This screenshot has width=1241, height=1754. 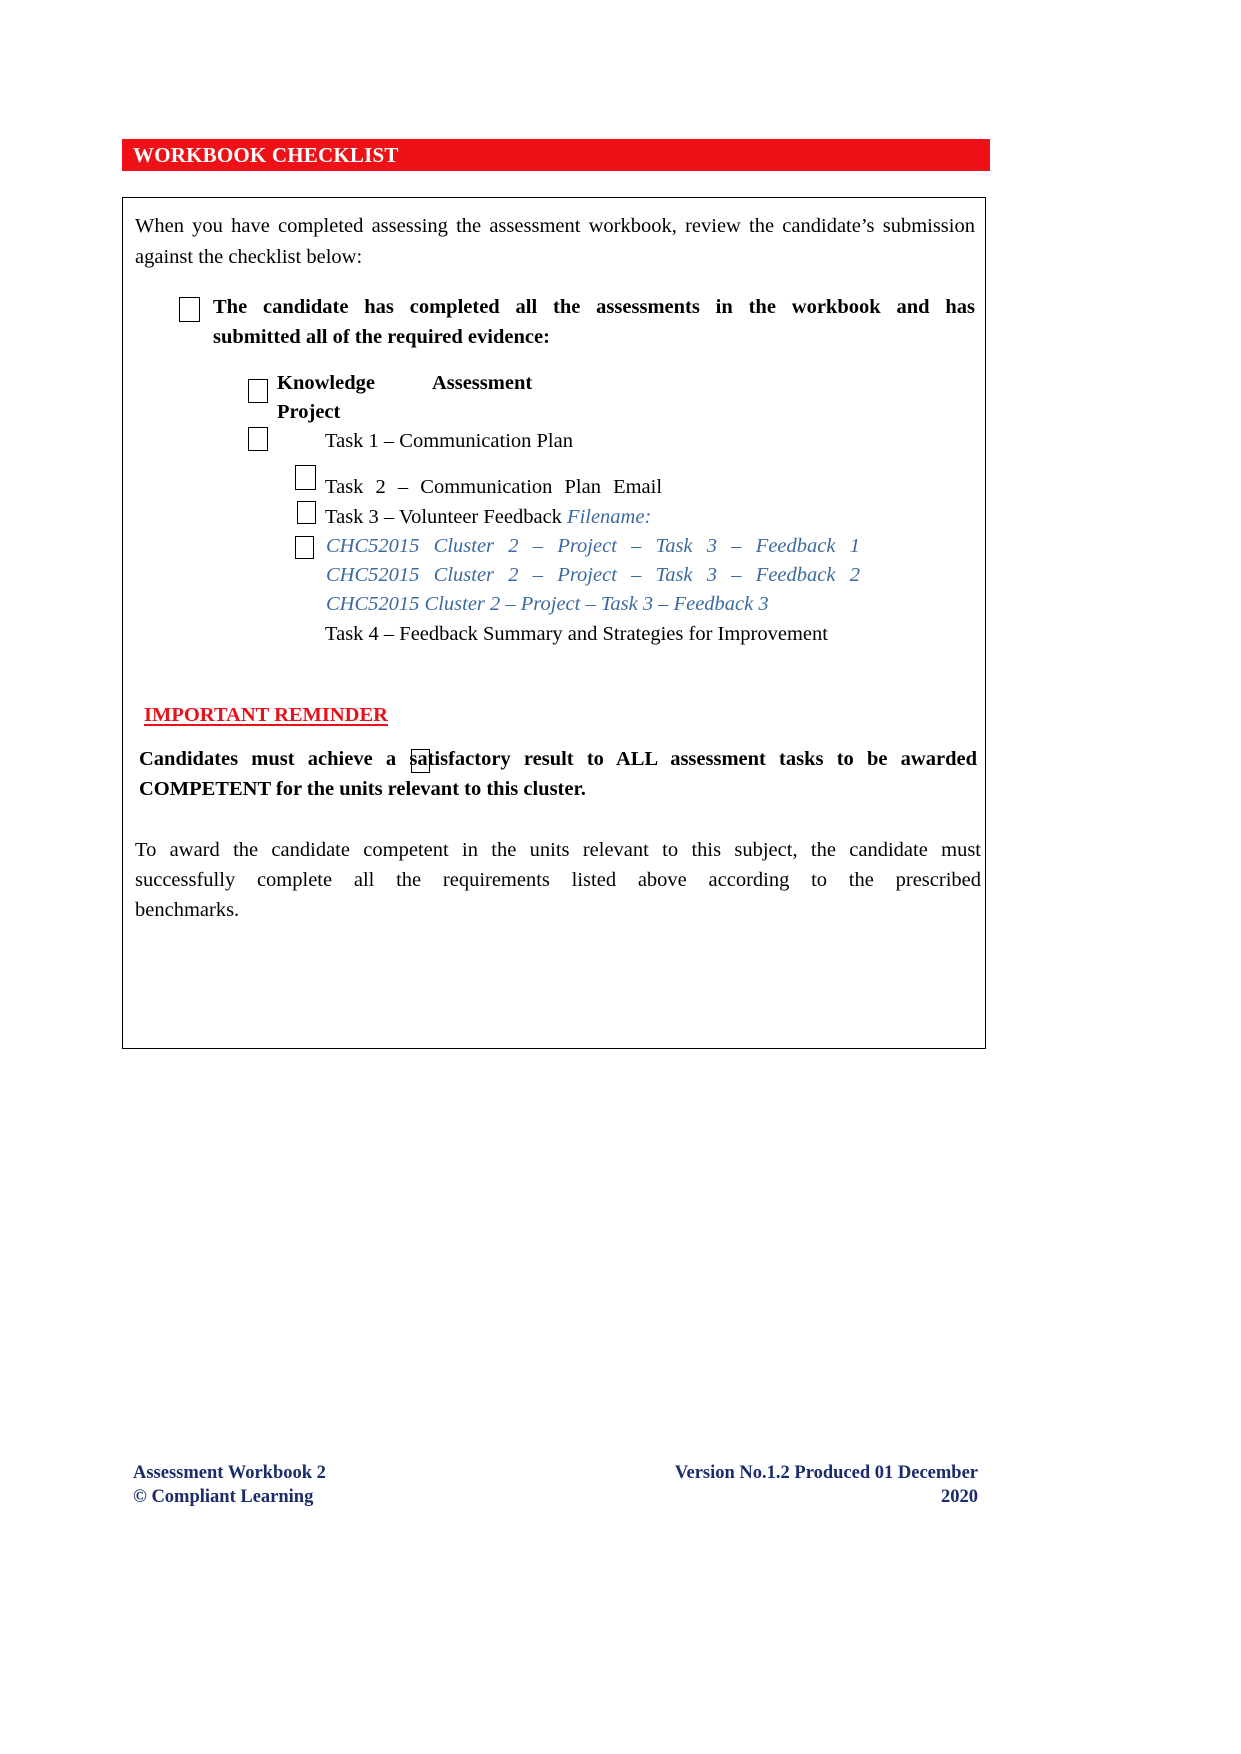 I want to click on checklist-item-main-line2: submitted all of the required evidence:, so click(x=381, y=337).